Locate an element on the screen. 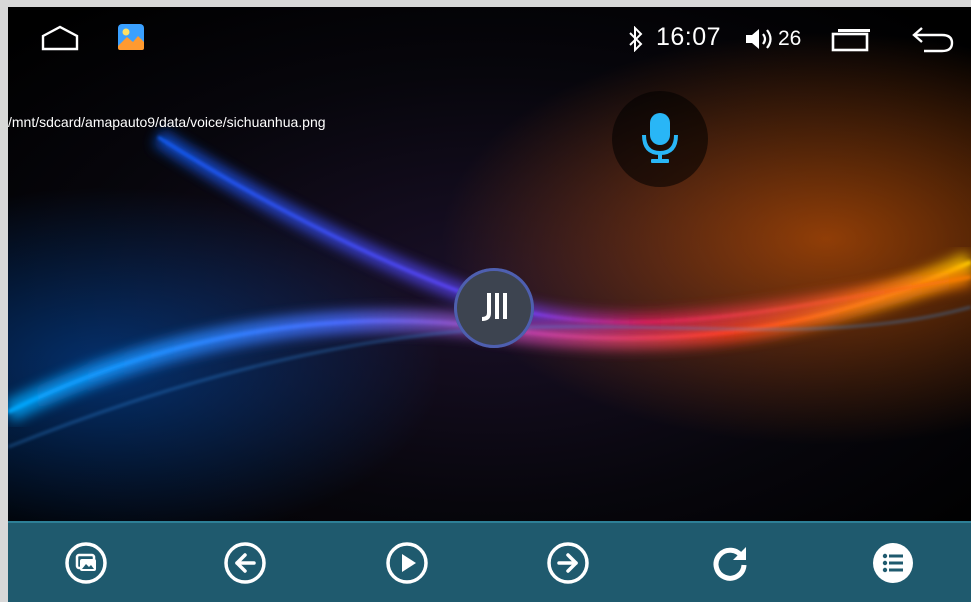 The height and width of the screenshot is (602, 971). gallery-app-icon is located at coordinates (131, 39).